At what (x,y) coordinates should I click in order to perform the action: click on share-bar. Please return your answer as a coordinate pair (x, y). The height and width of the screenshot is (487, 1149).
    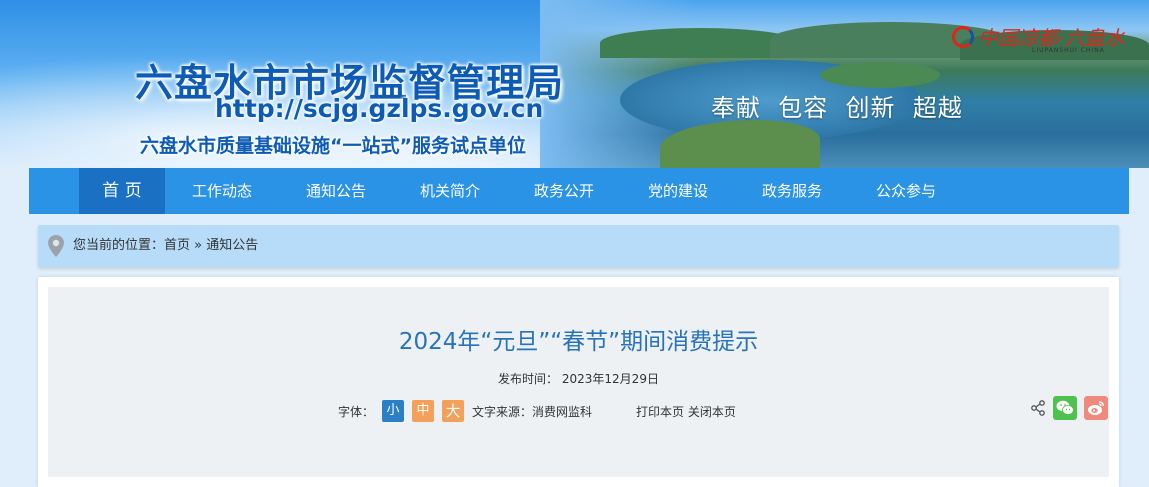
    Looking at the image, I should click on (1069, 408).